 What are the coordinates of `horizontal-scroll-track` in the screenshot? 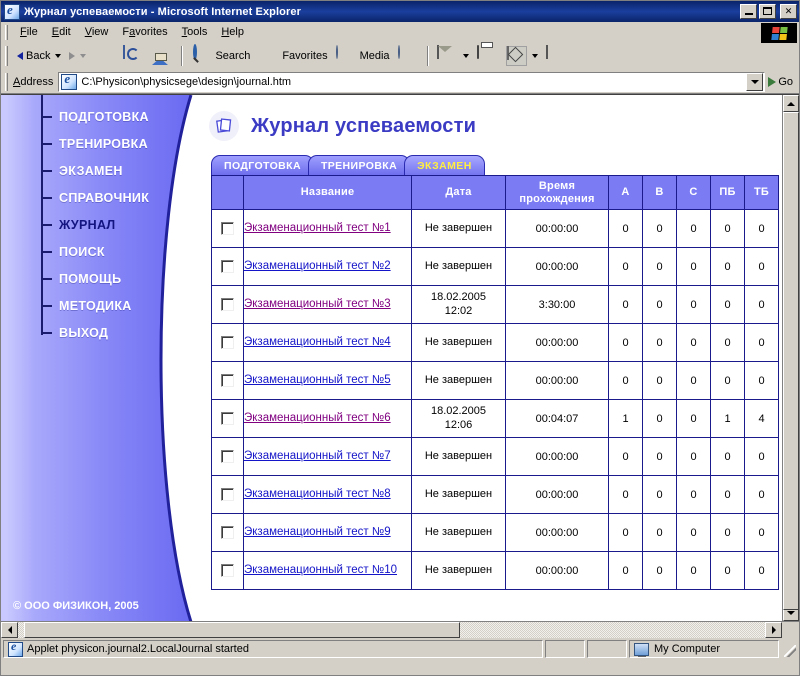 It's located at (391, 630).